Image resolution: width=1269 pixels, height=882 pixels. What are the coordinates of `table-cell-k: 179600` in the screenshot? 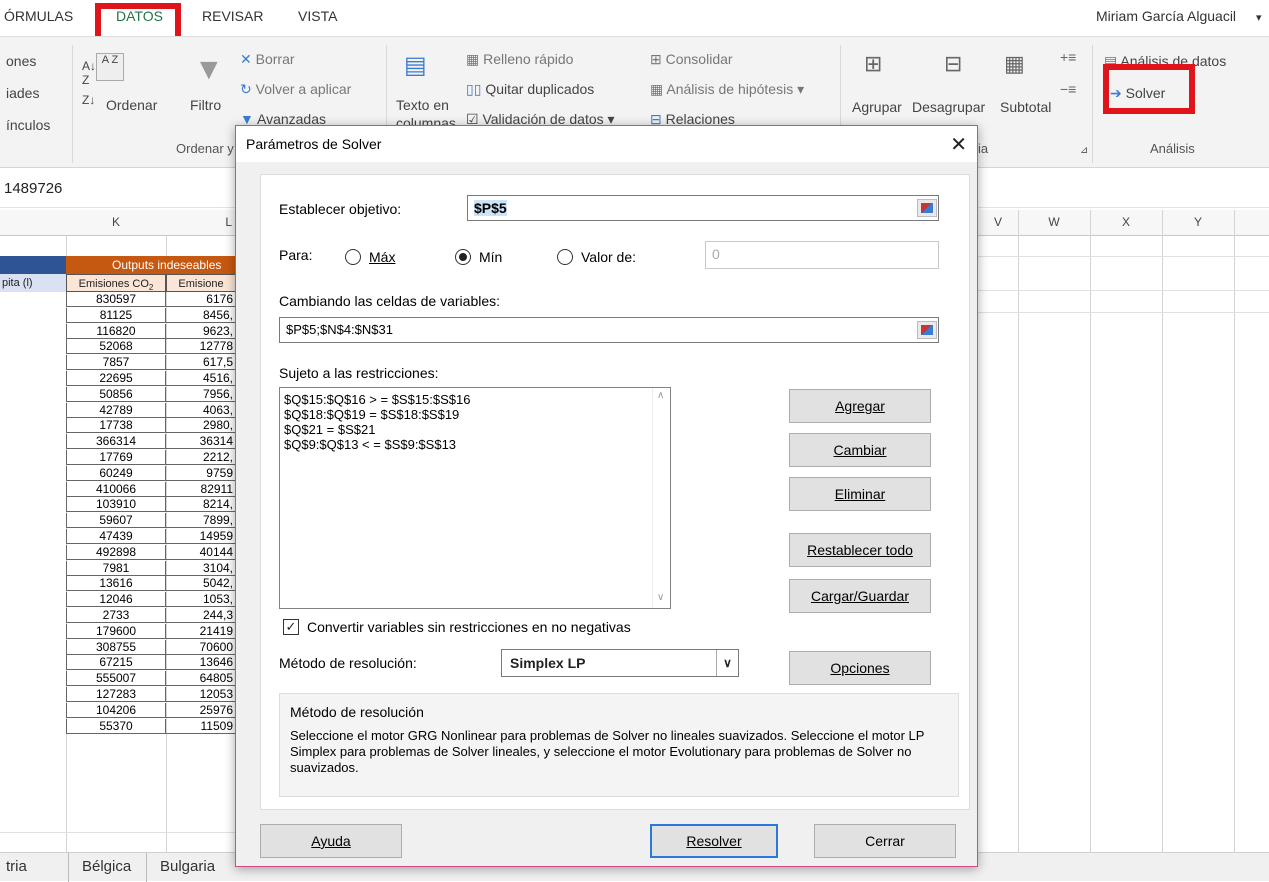 It's located at (116, 631).